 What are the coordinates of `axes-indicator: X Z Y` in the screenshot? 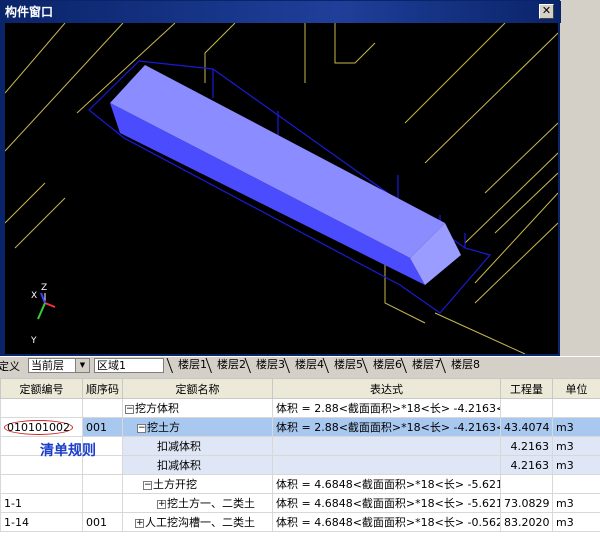 It's located at (43, 314).